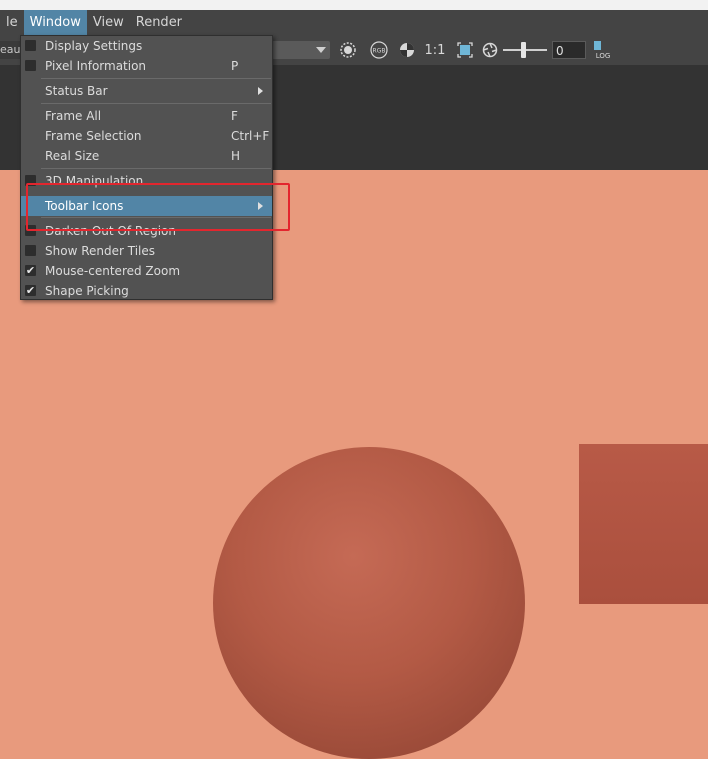 Image resolution: width=708 pixels, height=759 pixels. What do you see at coordinates (93, 136) in the screenshot?
I see `menu-item-label: Frame Selection` at bounding box center [93, 136].